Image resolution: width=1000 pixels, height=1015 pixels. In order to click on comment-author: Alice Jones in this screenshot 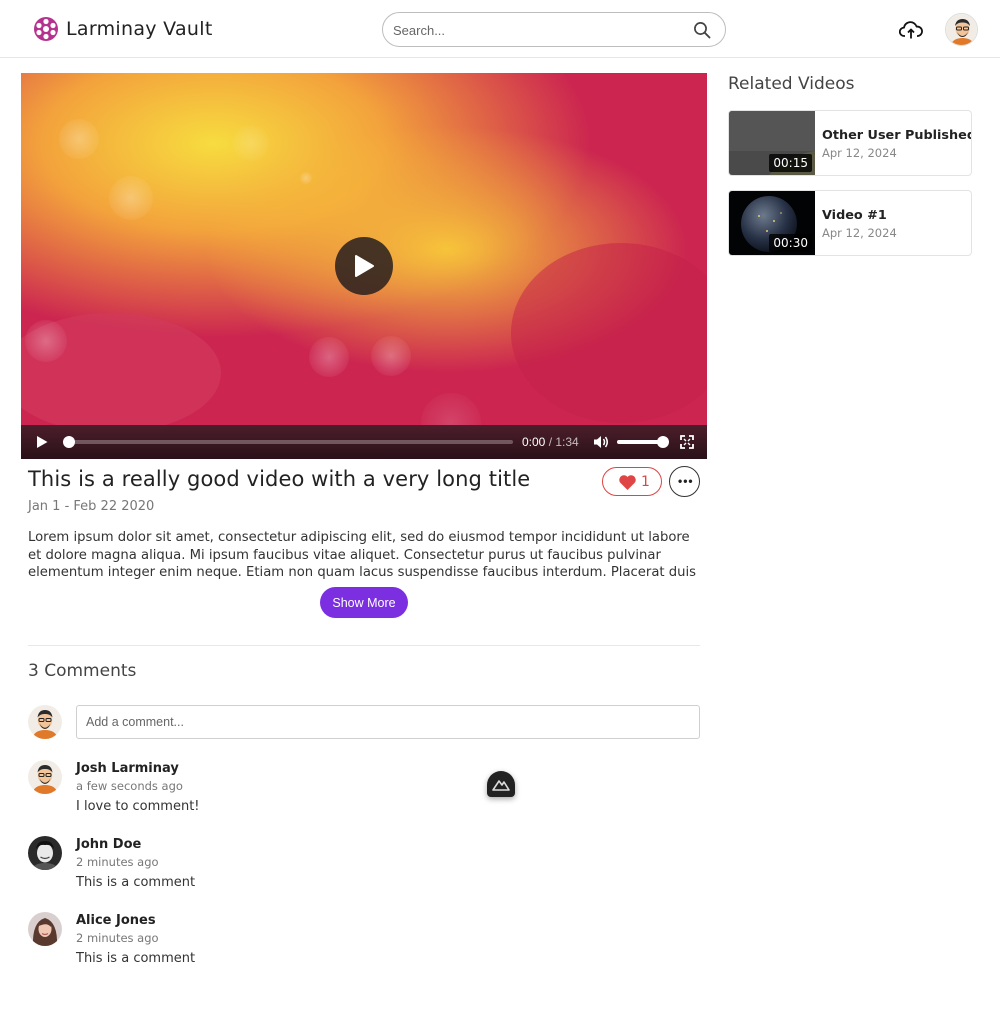, I will do `click(116, 920)`.